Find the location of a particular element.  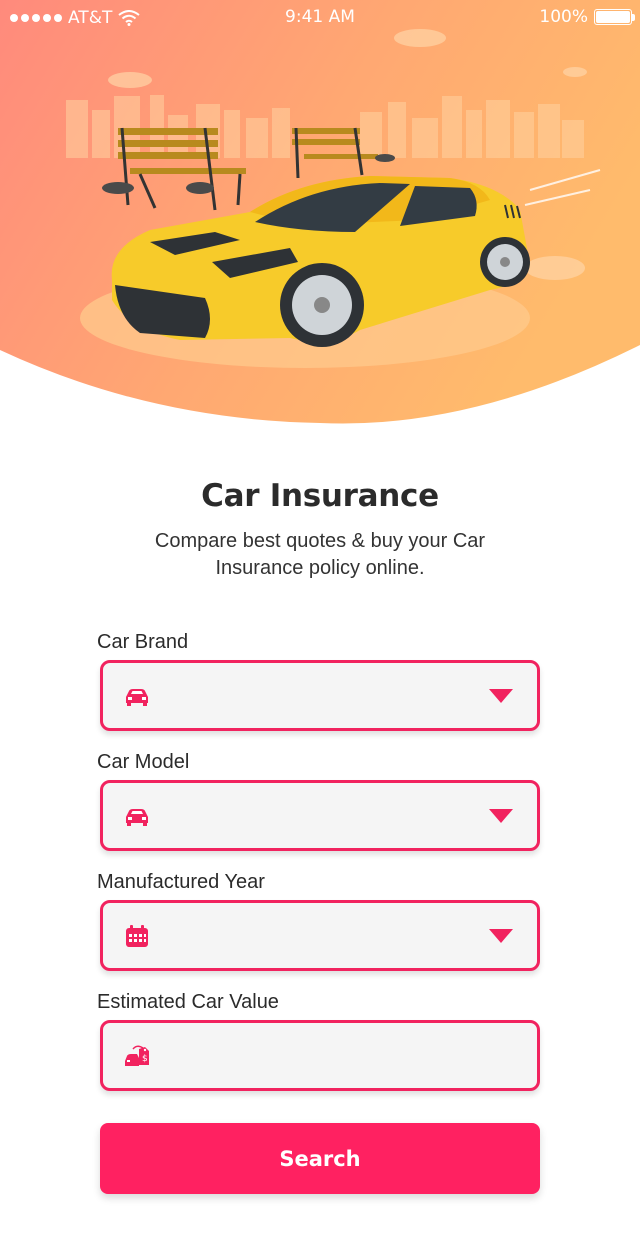

page-title: Car Insurance is located at coordinates (320, 496).